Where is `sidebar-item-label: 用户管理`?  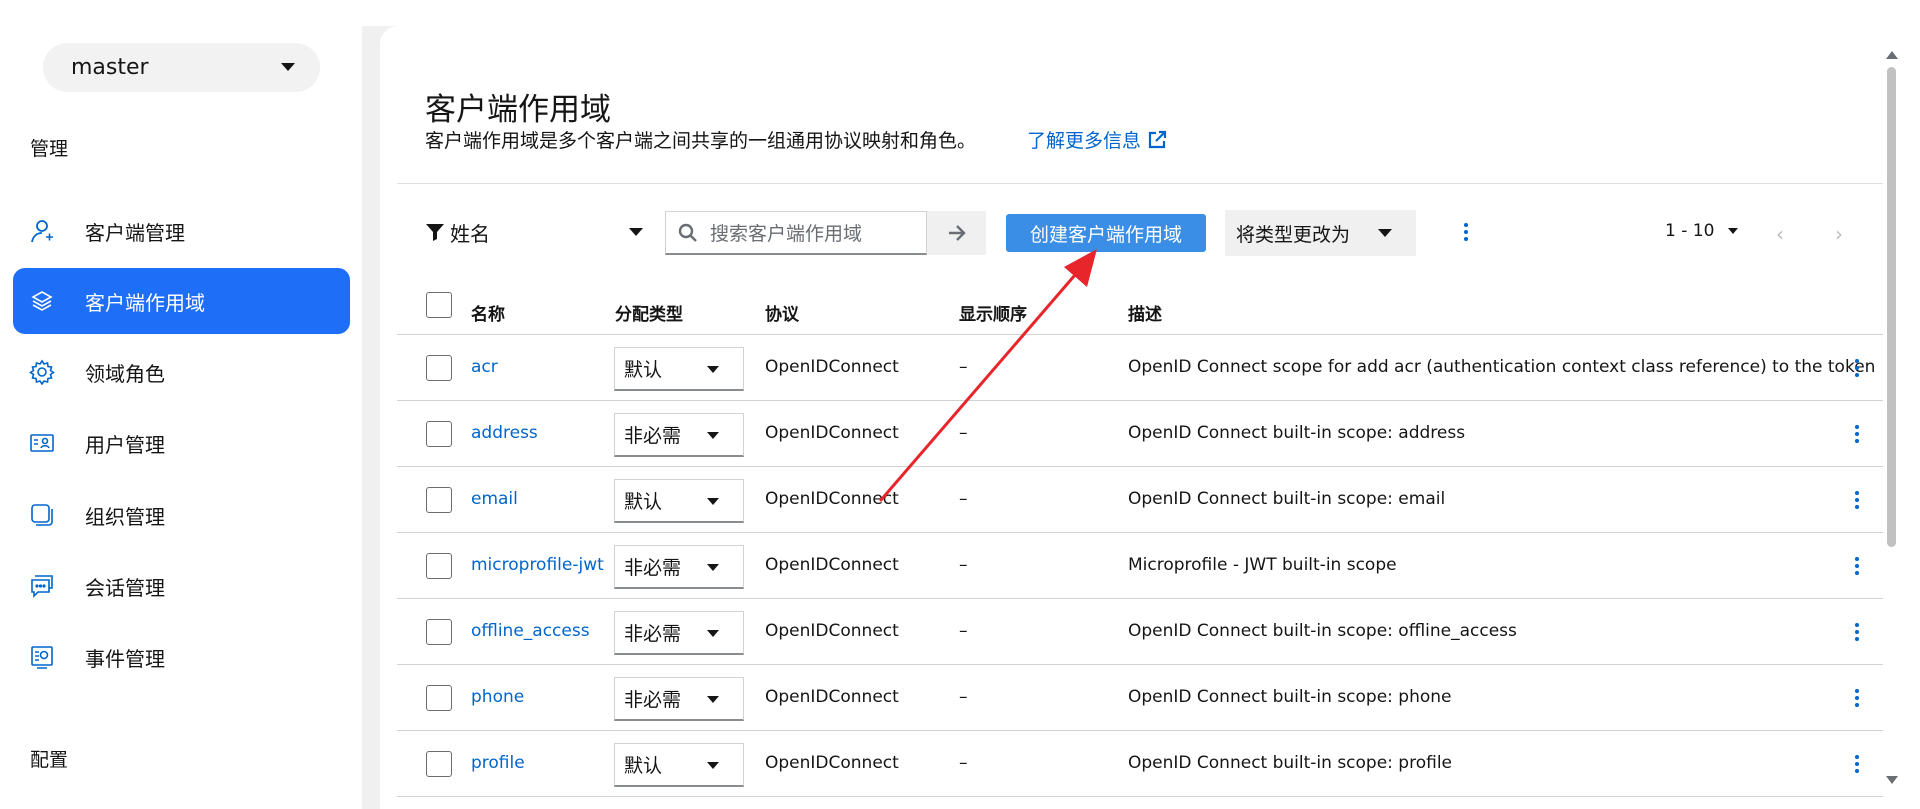 sidebar-item-label: 用户管理 is located at coordinates (125, 444).